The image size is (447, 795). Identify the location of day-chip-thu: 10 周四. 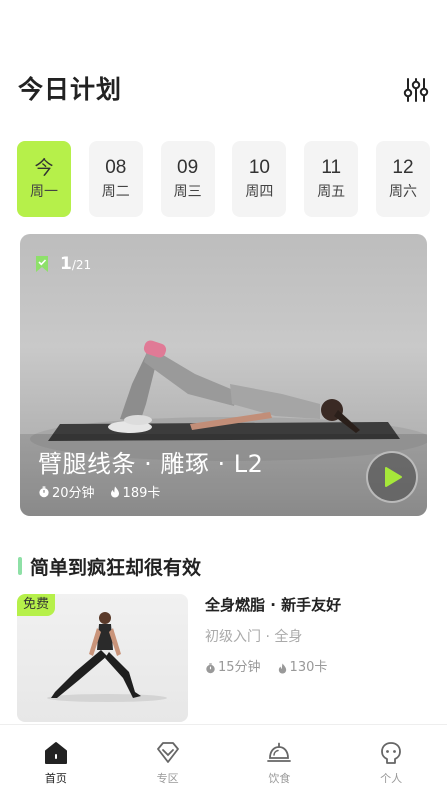
(259, 179).